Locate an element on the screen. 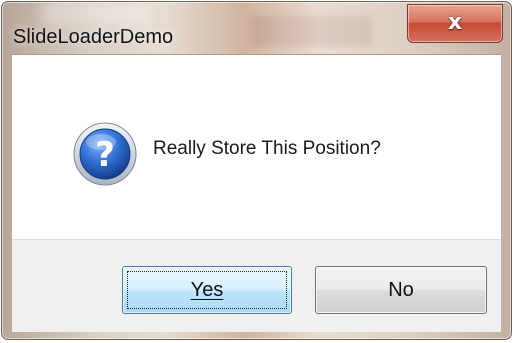 The width and height of the screenshot is (515, 343). no-button: No is located at coordinates (401, 290).